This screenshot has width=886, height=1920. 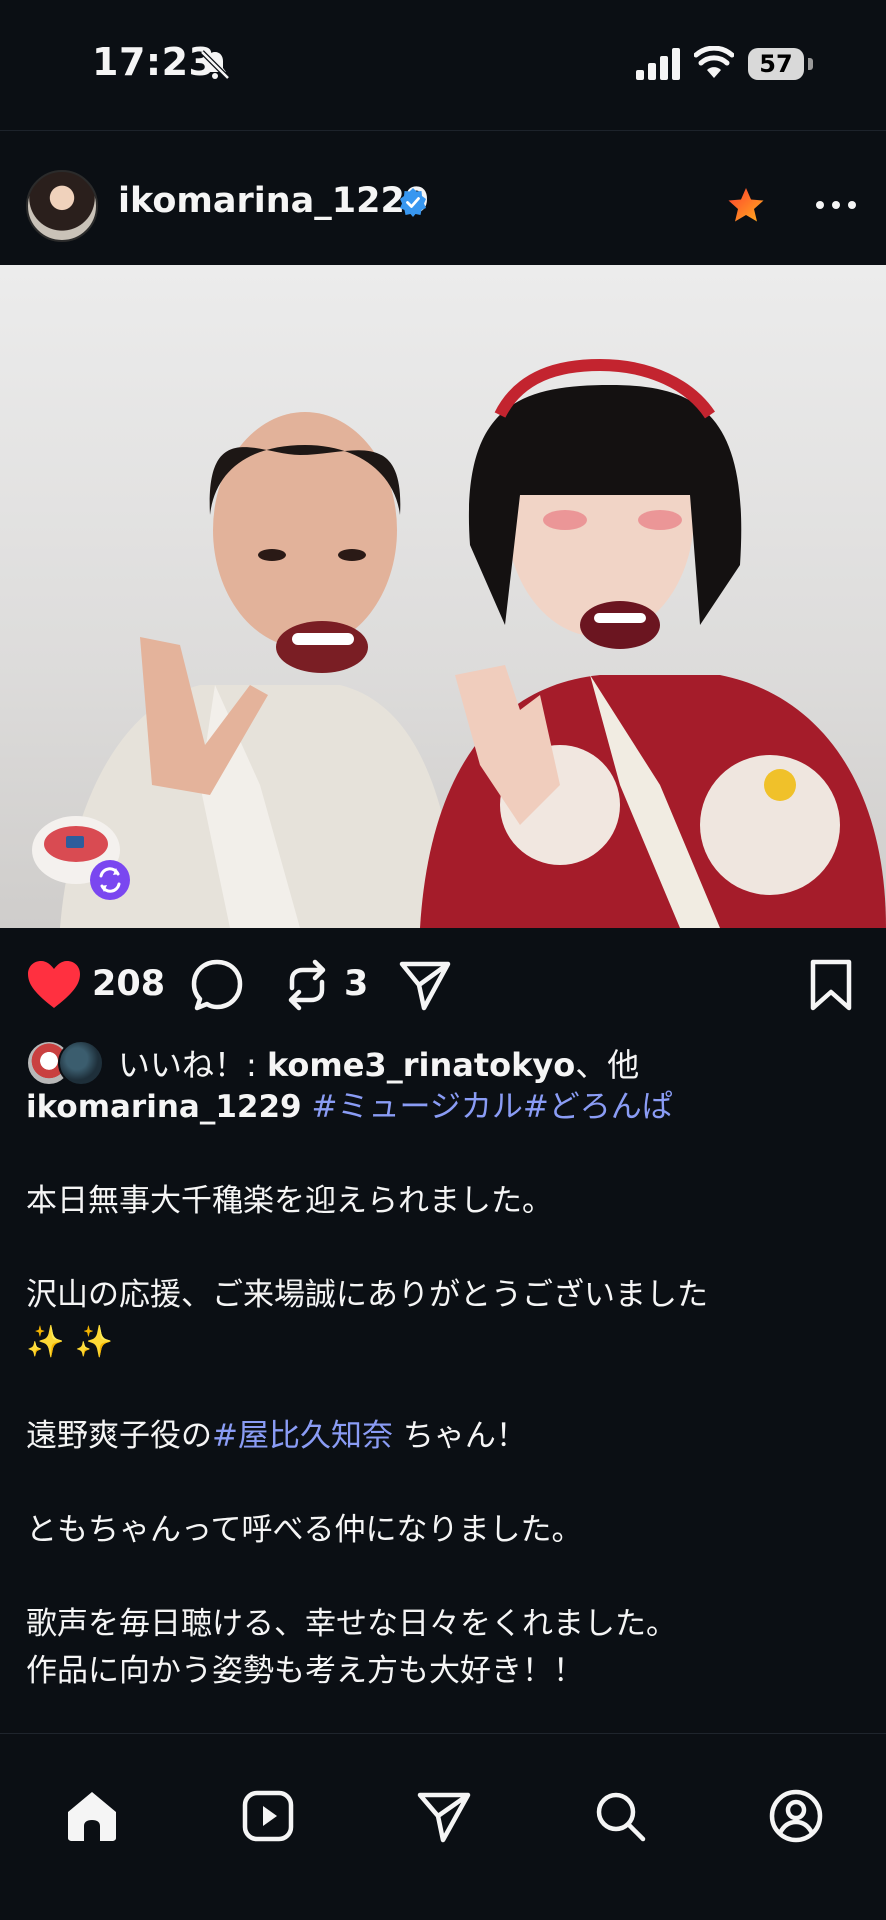 I want to click on liker-avatar, so click(x=81, y=1063).